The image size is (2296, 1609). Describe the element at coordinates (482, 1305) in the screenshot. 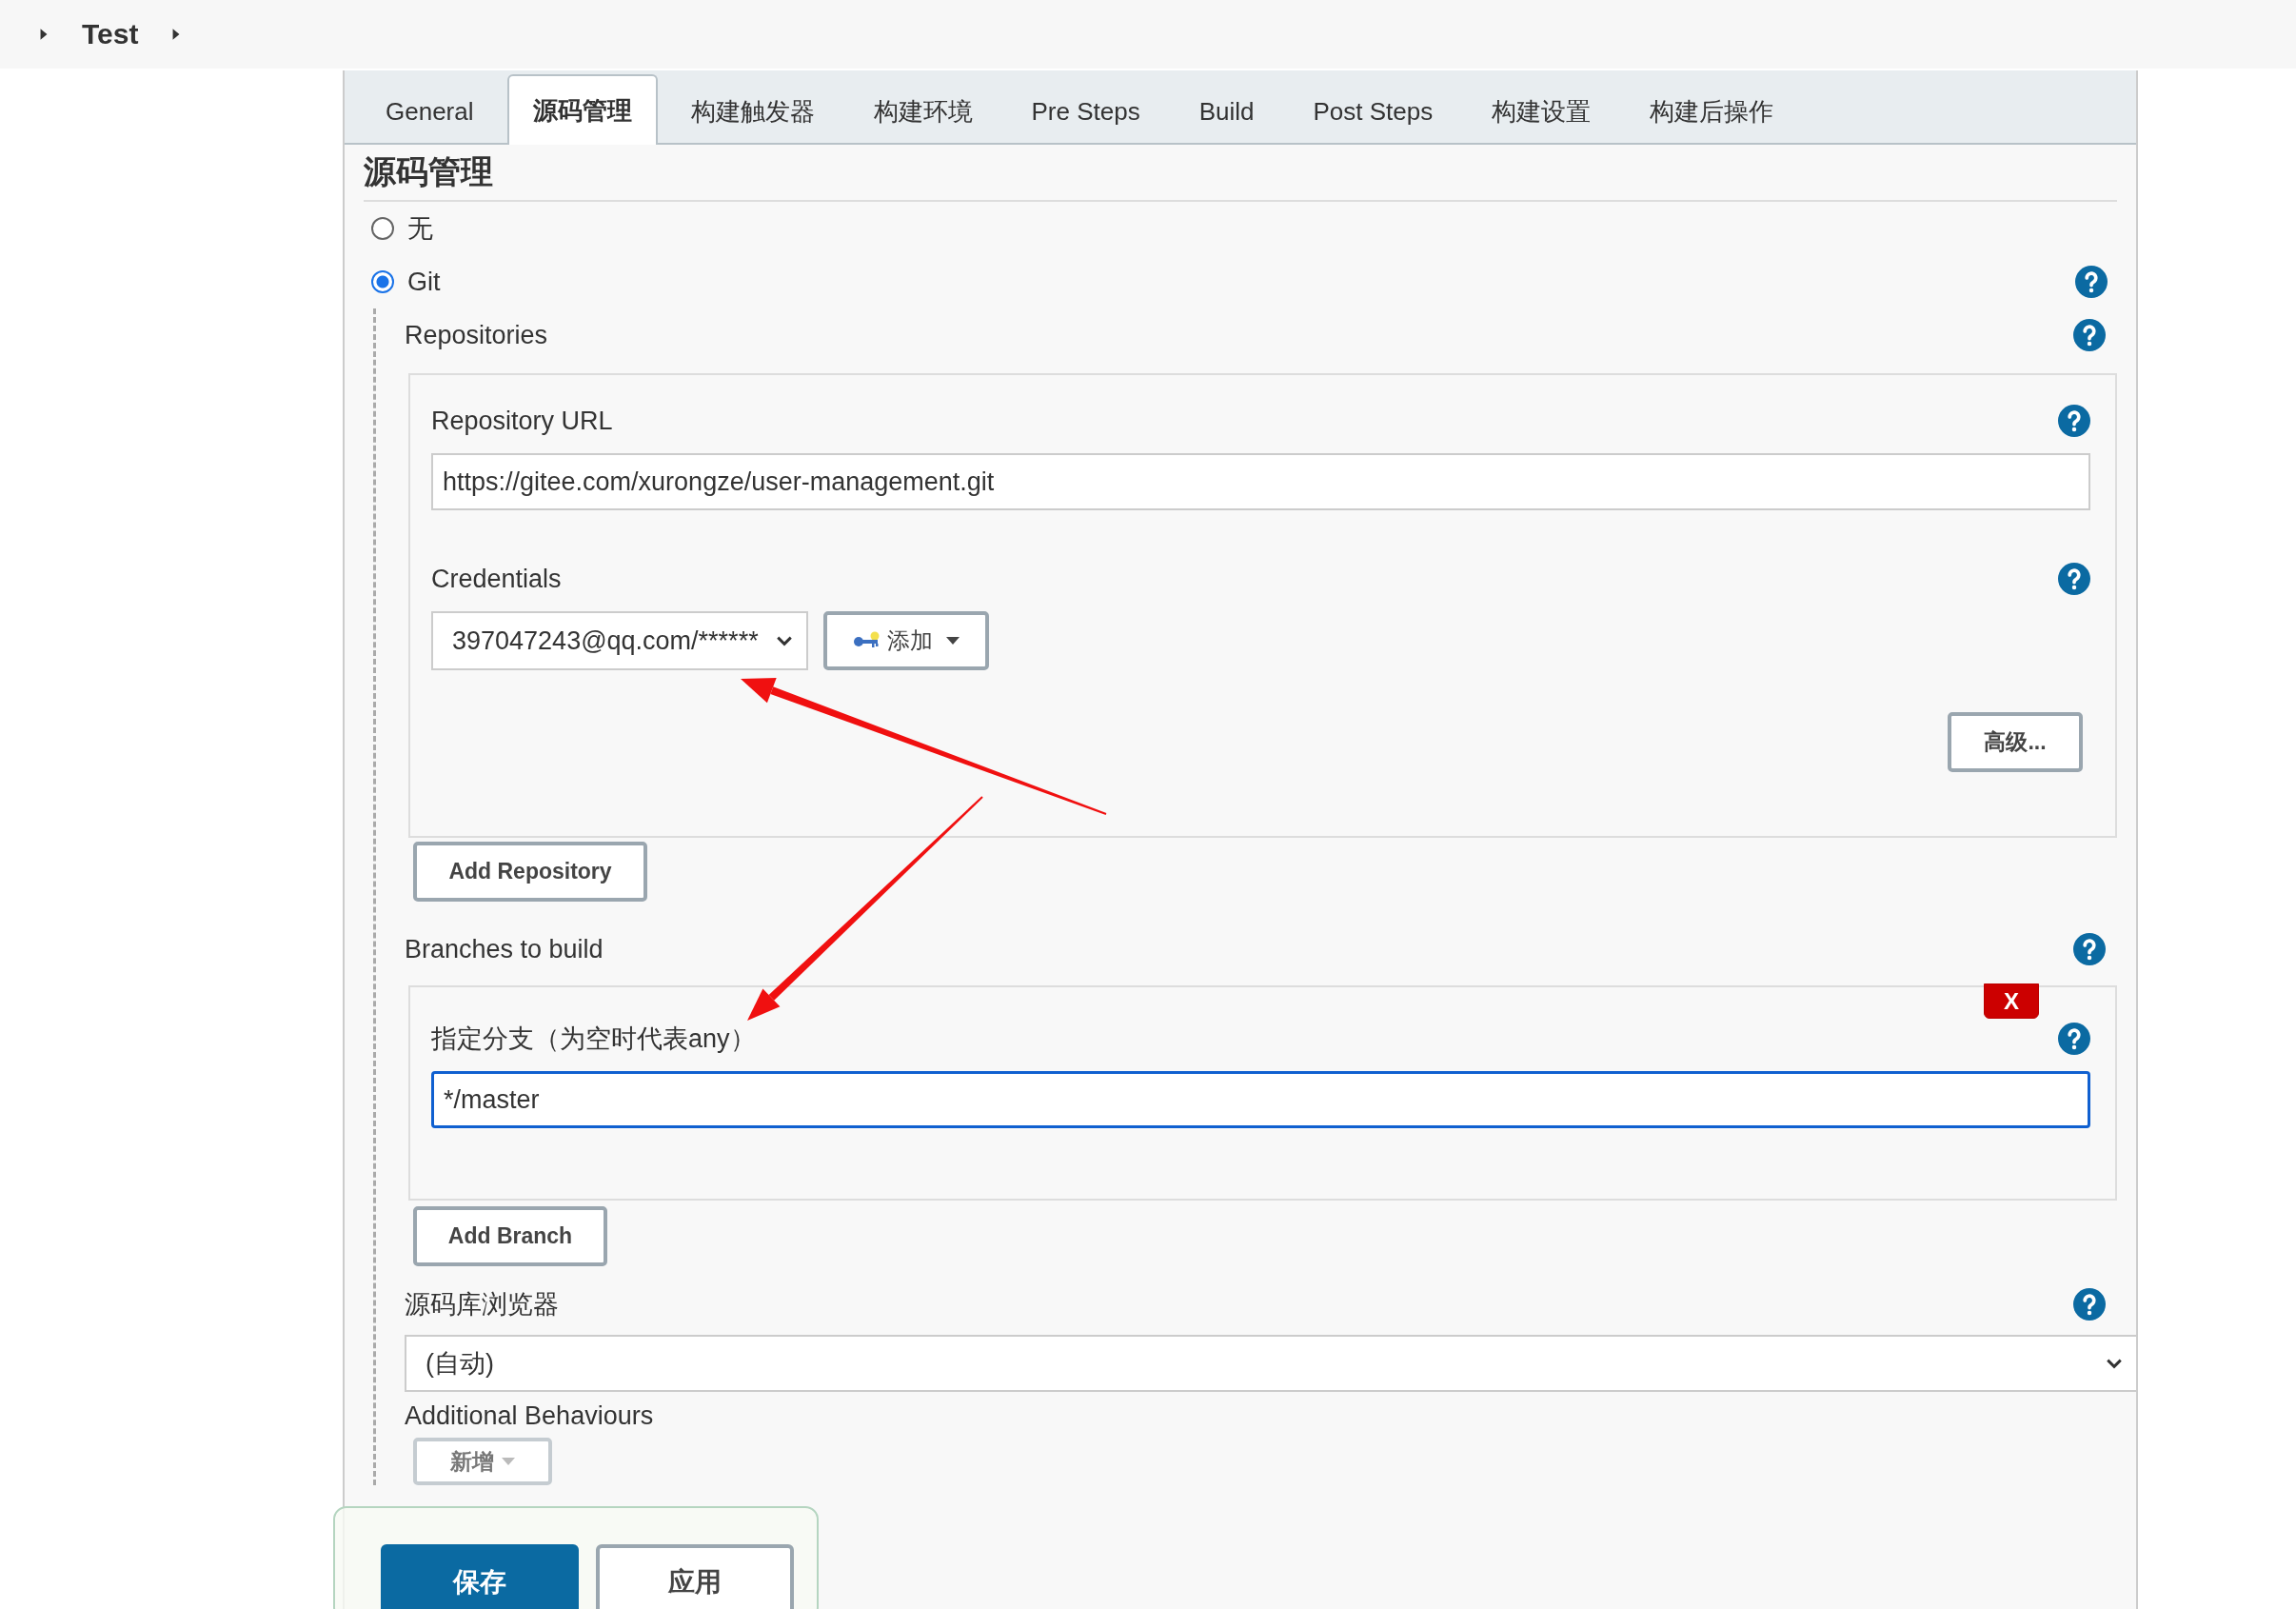

I see `repository-browser-label: 源码库浏览器` at that location.